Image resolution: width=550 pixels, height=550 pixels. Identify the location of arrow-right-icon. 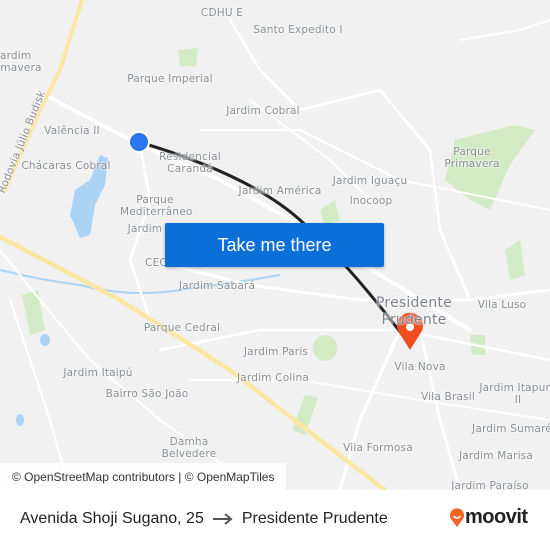
(222, 519).